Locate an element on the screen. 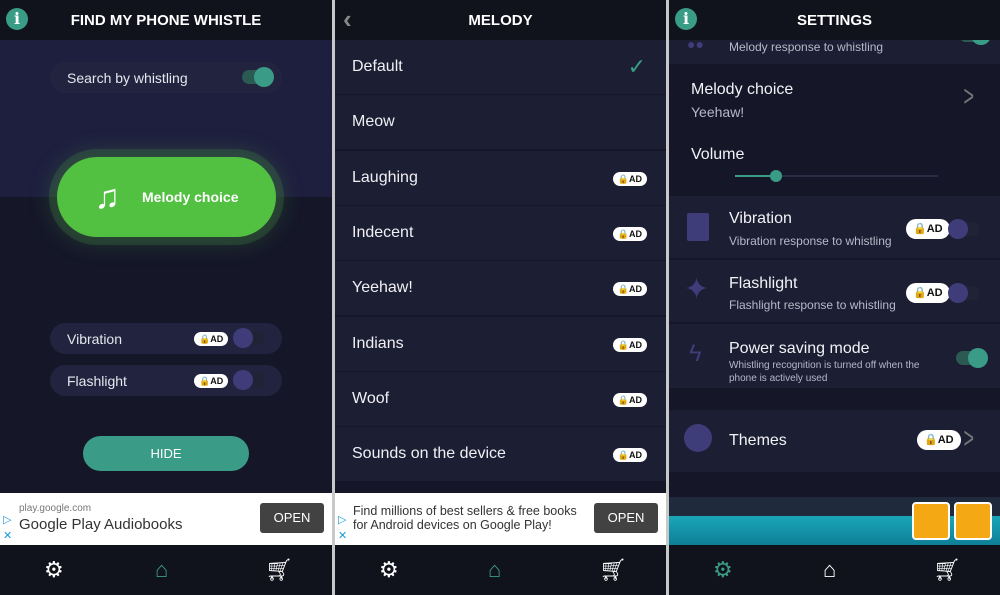 The height and width of the screenshot is (595, 1000). header: i FIND MY PHONE WHISTLE is located at coordinates (166, 20).